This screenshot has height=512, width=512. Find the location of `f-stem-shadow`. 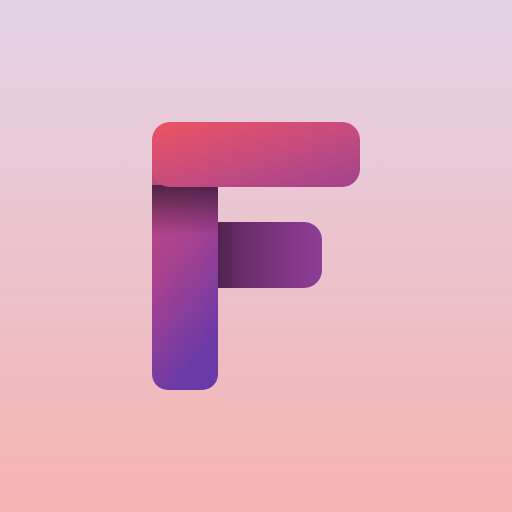

f-stem-shadow is located at coordinates (185, 210).